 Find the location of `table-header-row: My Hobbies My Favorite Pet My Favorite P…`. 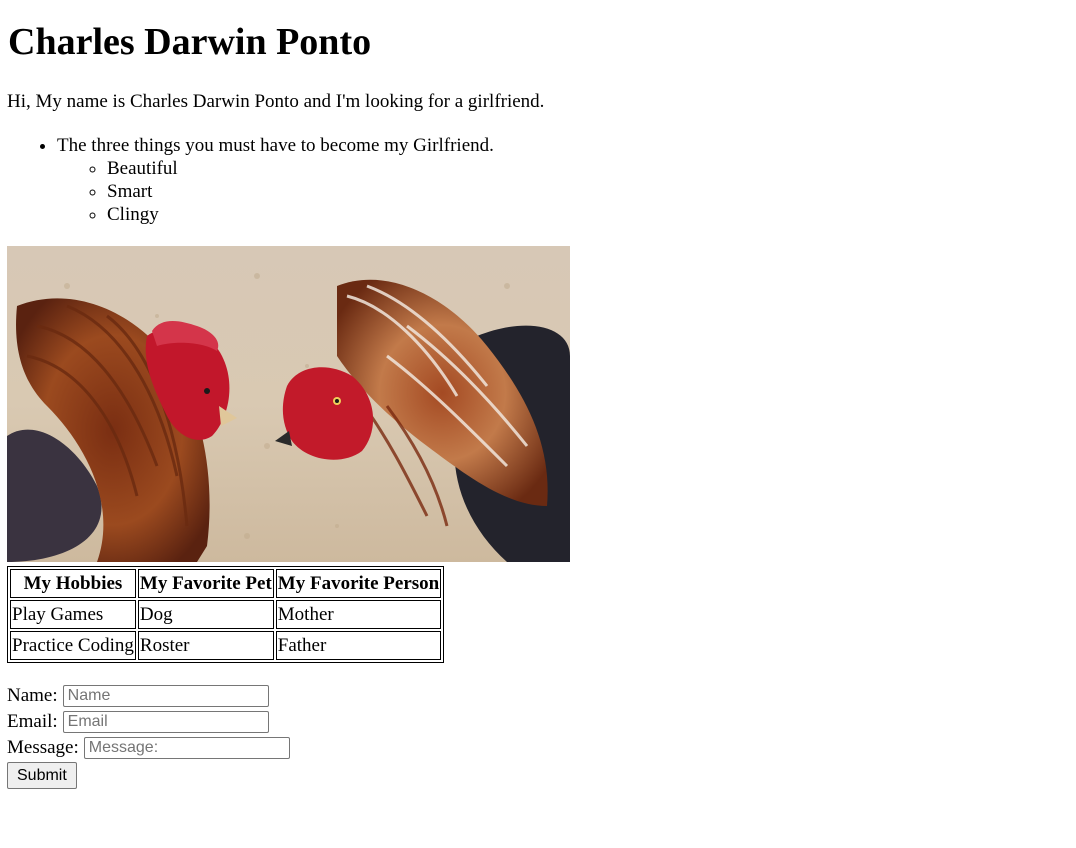

table-header-row: My Hobbies My Favorite Pet My Favorite P… is located at coordinates (226, 583).